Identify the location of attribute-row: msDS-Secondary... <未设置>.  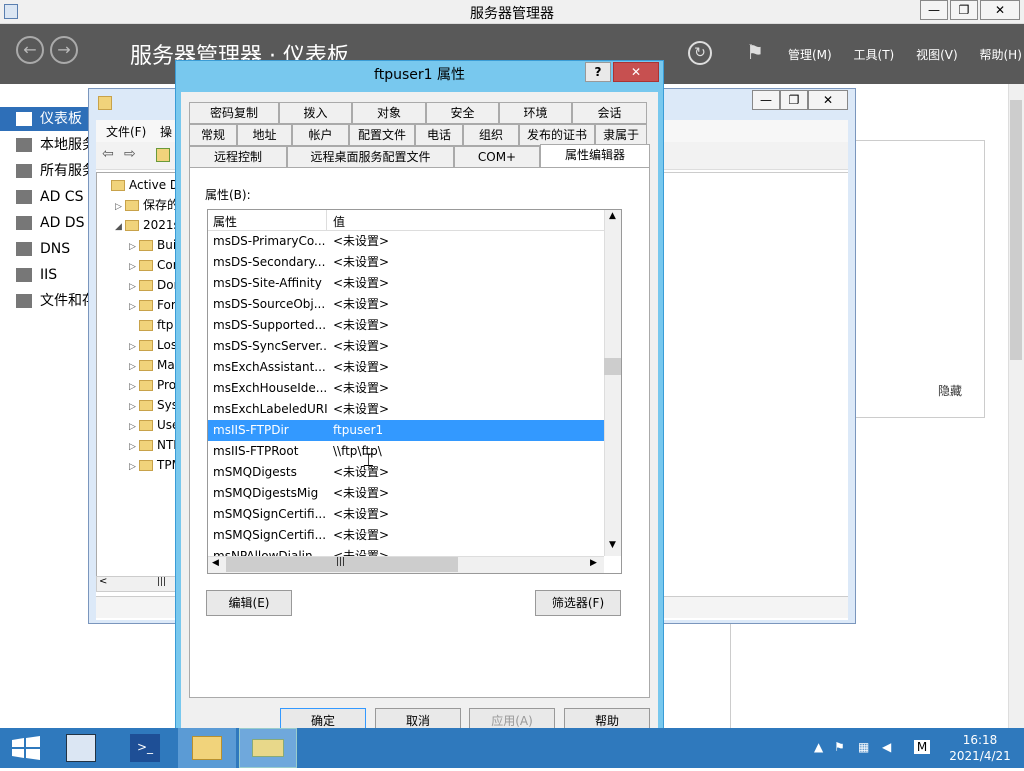
(406, 262).